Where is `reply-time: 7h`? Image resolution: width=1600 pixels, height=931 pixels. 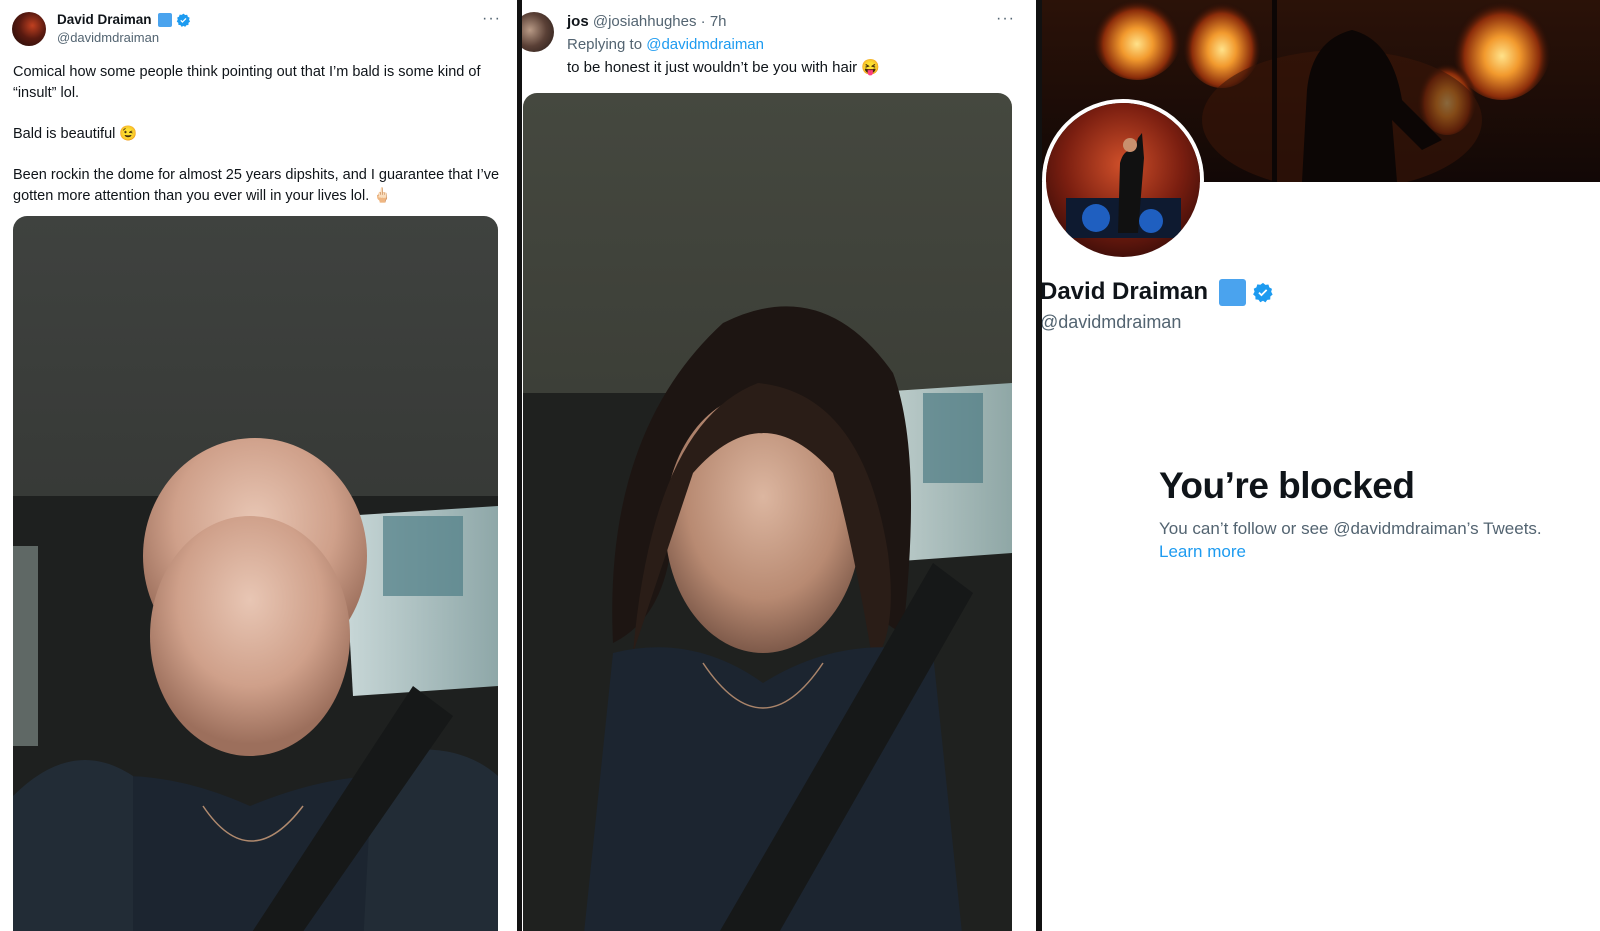
reply-time: 7h is located at coordinates (718, 21).